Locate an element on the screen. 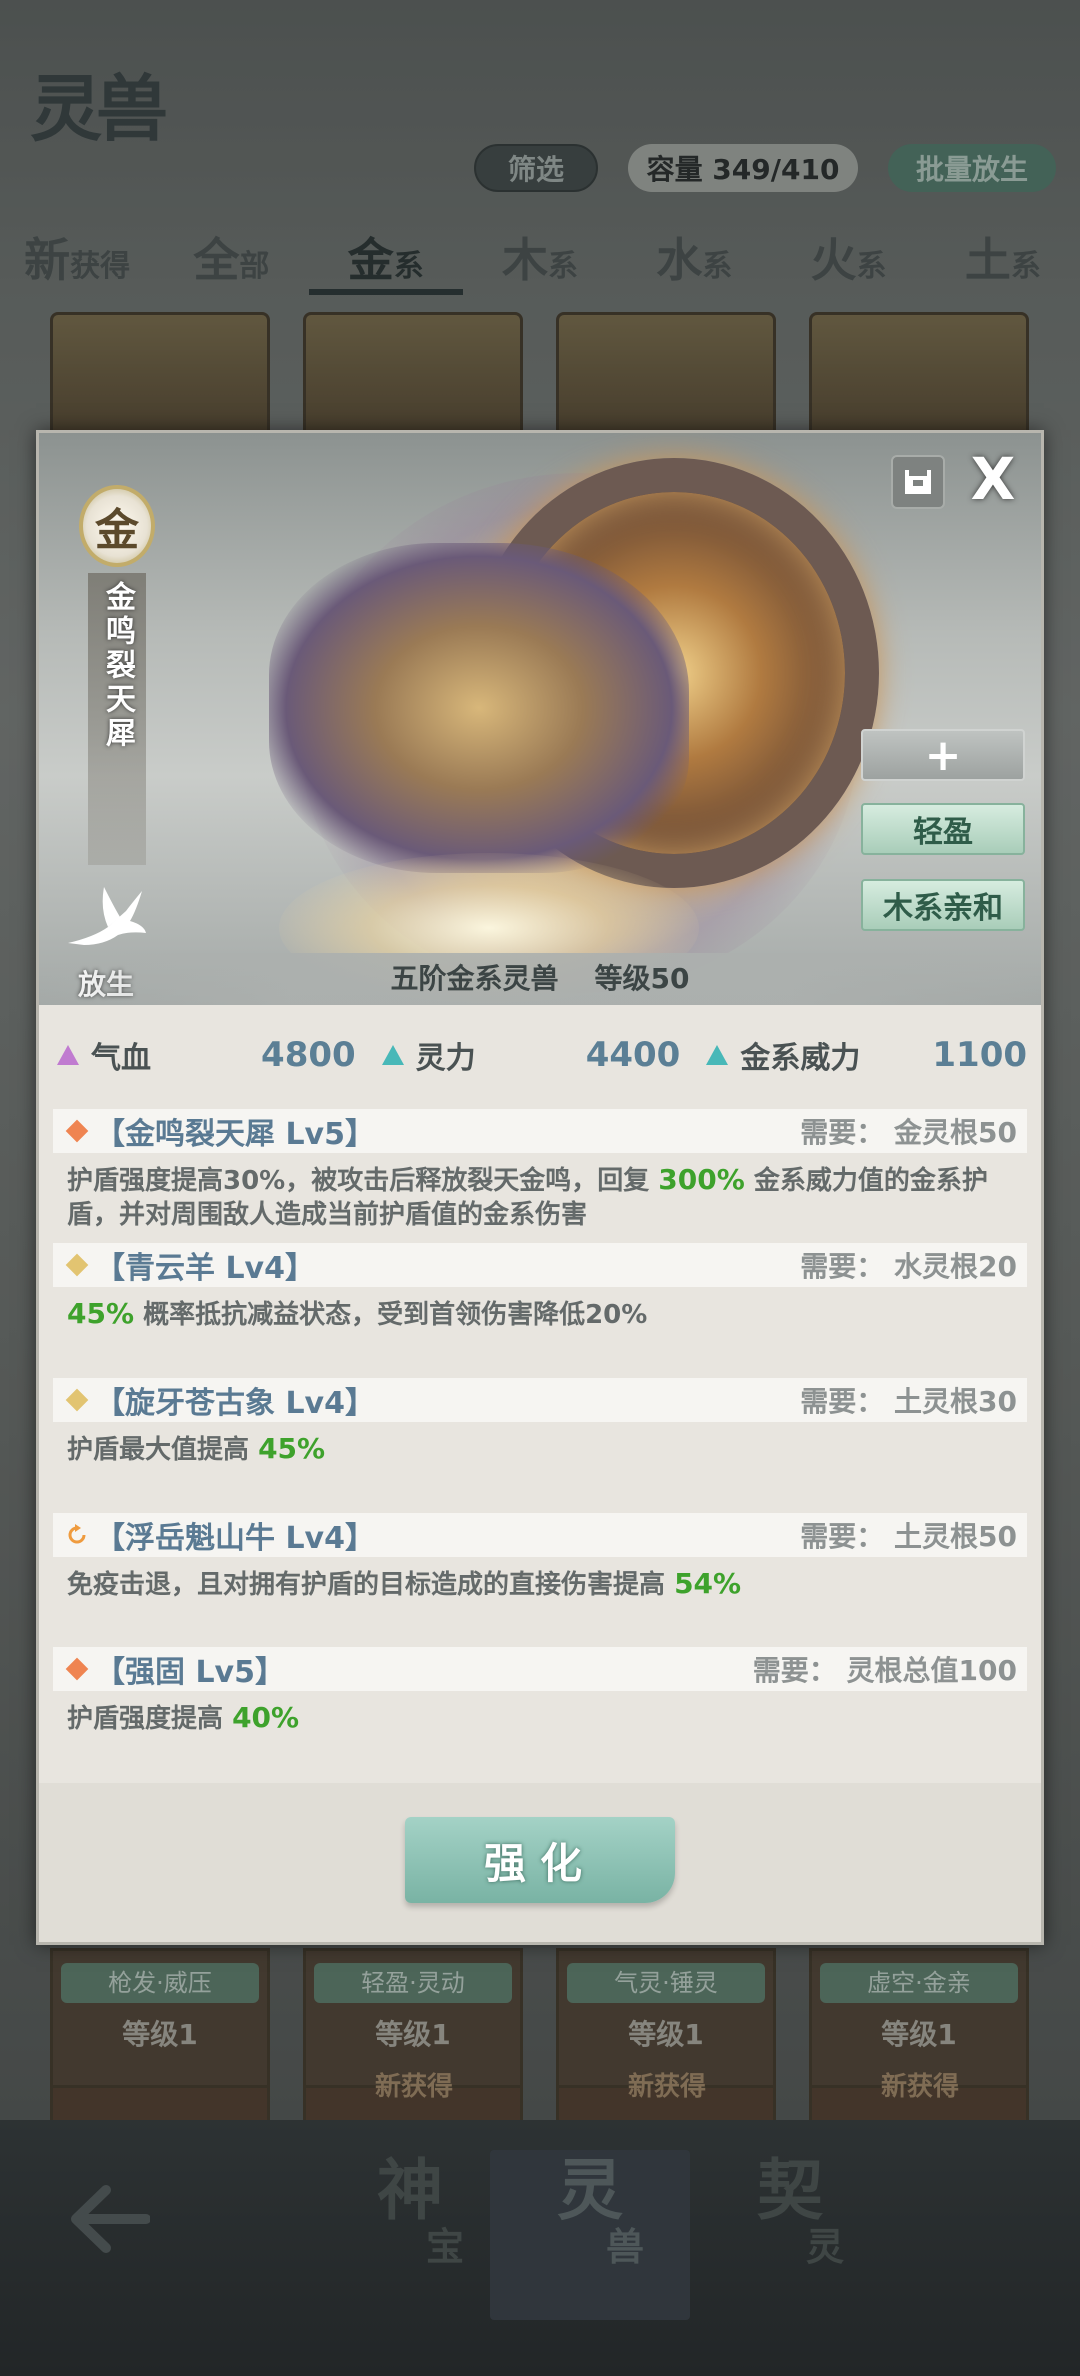 The height and width of the screenshot is (2376, 1080). beast-rank: 五阶金系灵兽 is located at coordinates (474, 978).